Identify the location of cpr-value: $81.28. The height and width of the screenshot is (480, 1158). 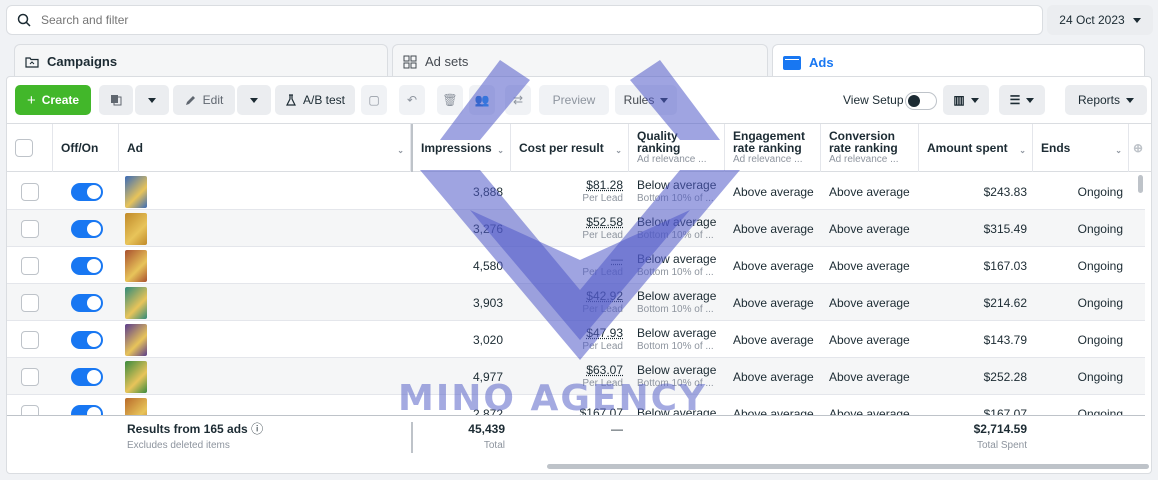
(604, 185).